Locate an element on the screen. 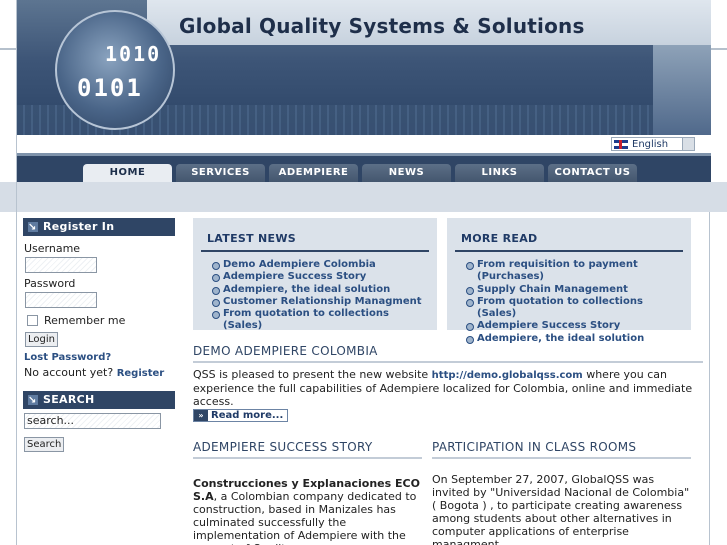 This screenshot has height=545, width=727. sub-navigation-bar is located at coordinates (364, 197).